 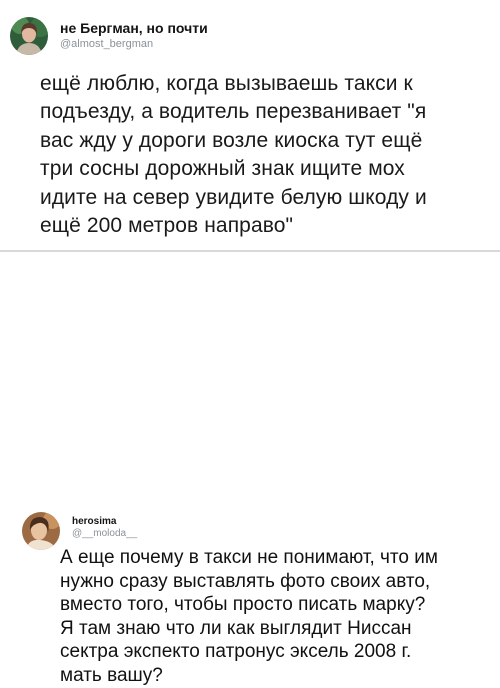 What do you see at coordinates (106, 44) in the screenshot?
I see `username-handle: @almost_bergman` at bounding box center [106, 44].